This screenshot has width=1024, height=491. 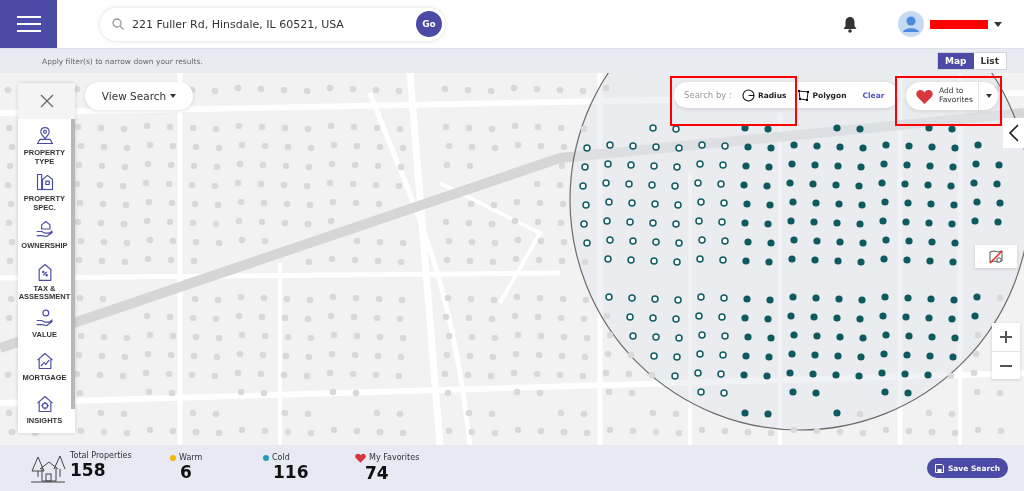 What do you see at coordinates (429, 24) in the screenshot?
I see `go-button: Go` at bounding box center [429, 24].